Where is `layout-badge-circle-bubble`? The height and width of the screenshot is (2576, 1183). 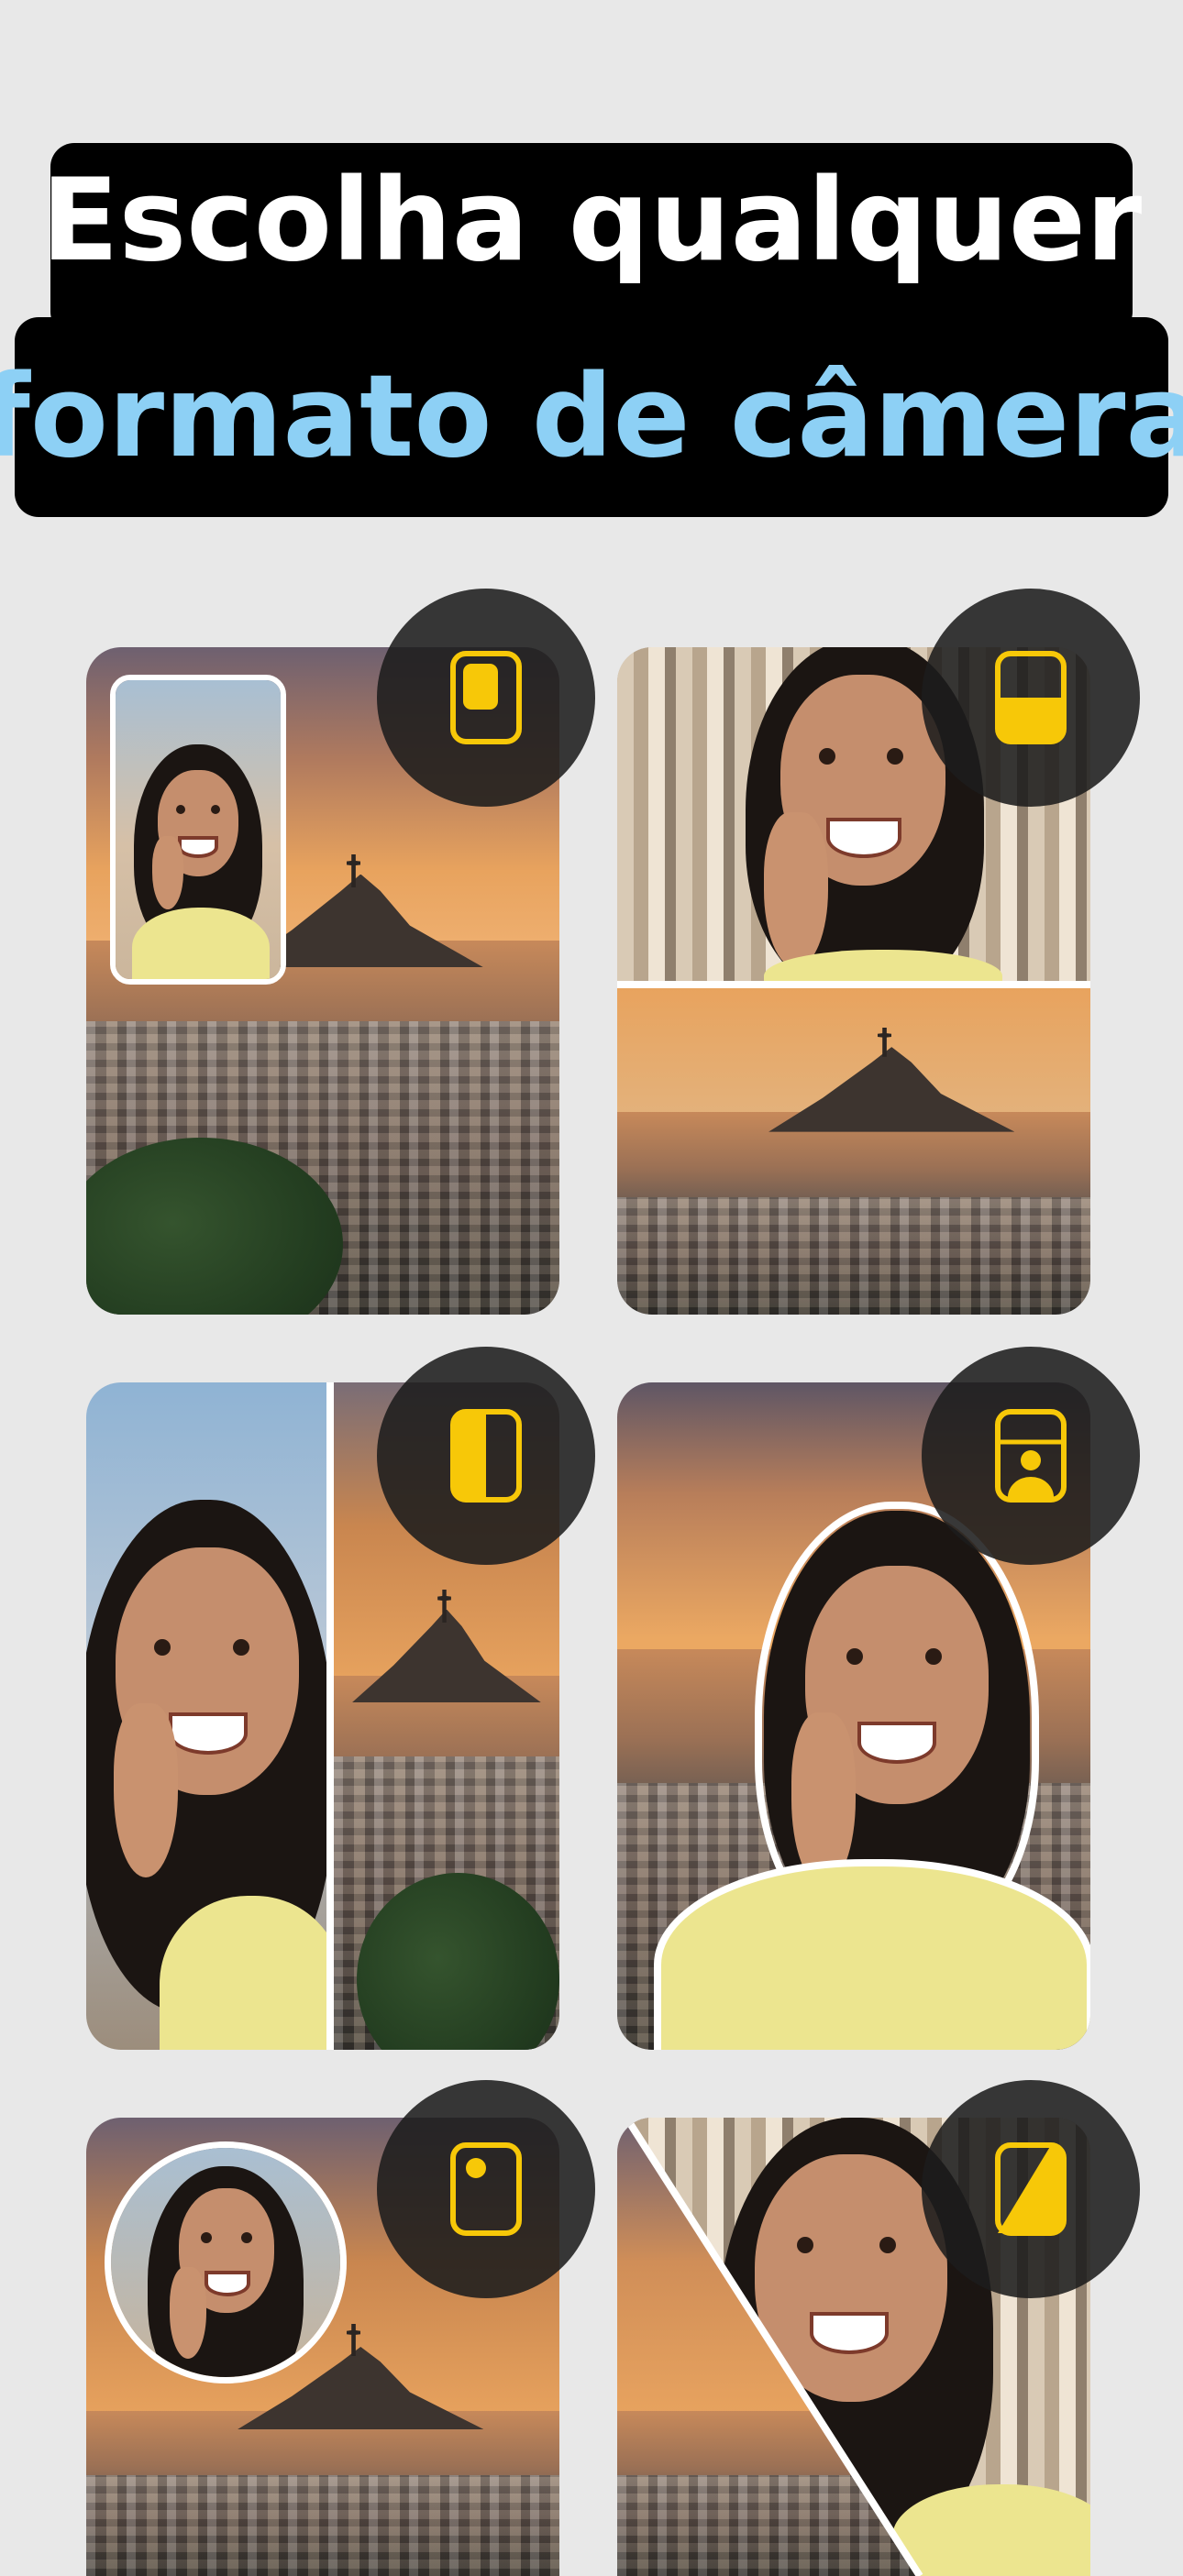 layout-badge-circle-bubble is located at coordinates (486, 2189).